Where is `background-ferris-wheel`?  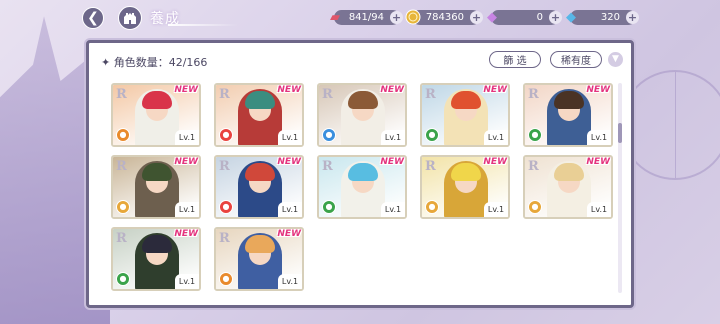 background-ferris-wheel is located at coordinates (670, 125).